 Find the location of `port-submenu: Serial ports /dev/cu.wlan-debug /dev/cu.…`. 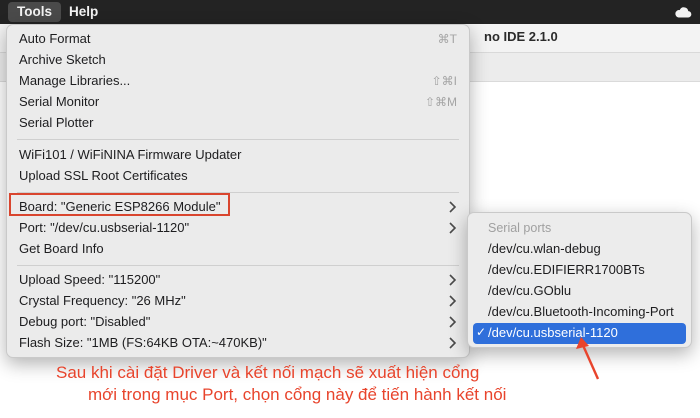

port-submenu: Serial ports /dev/cu.wlan-debug /dev/cu.… is located at coordinates (579, 280).